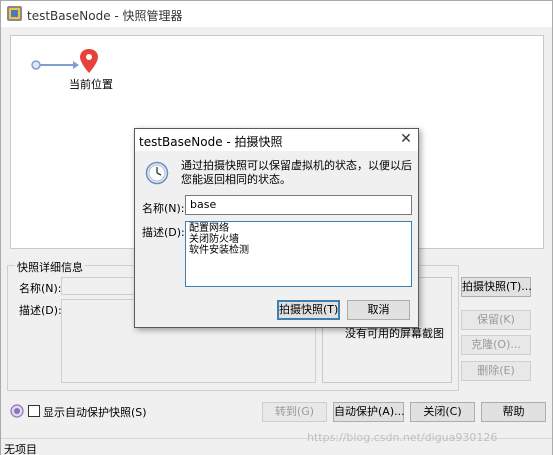 The height and width of the screenshot is (455, 553). I want to click on cancel-button: 取消, so click(378, 310).